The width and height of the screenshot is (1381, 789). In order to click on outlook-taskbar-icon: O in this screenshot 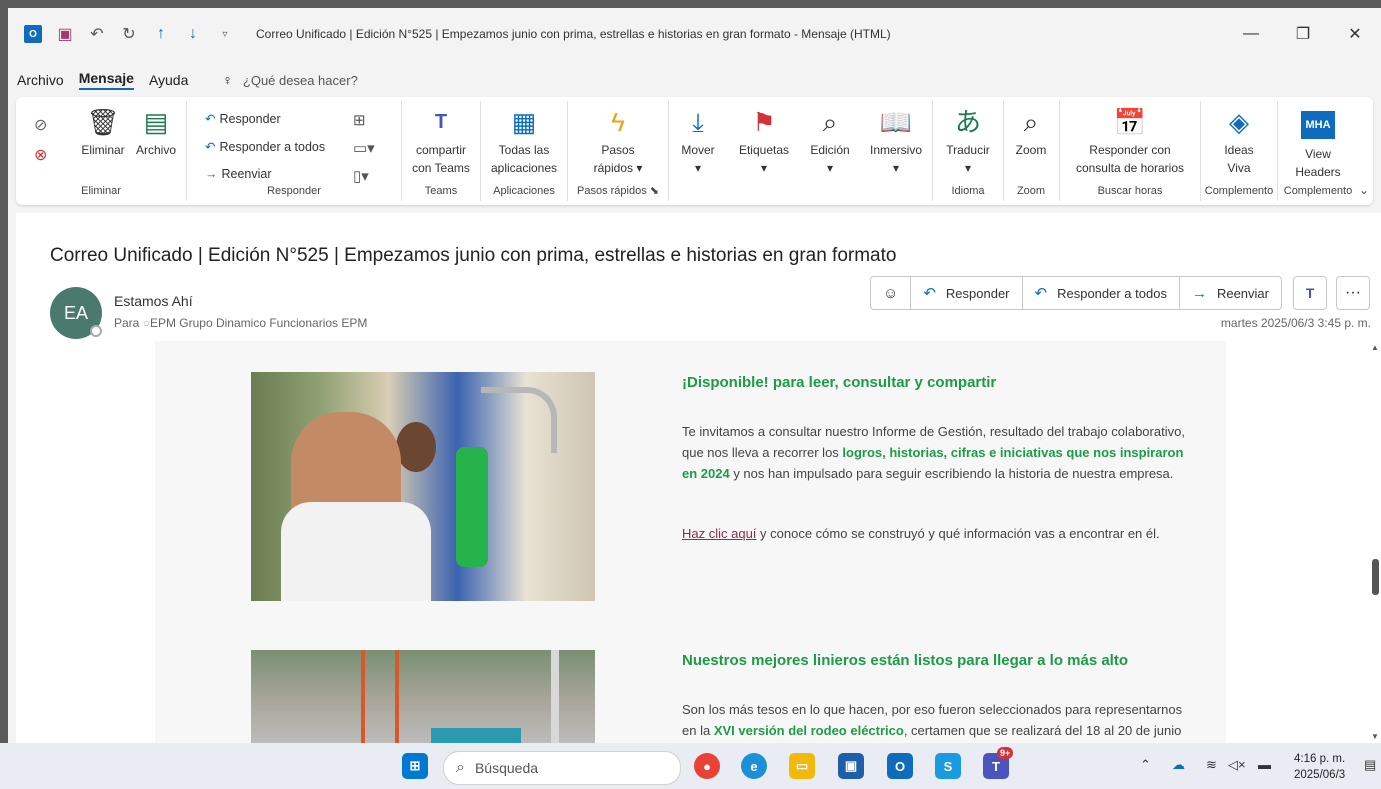, I will do `click(900, 766)`.